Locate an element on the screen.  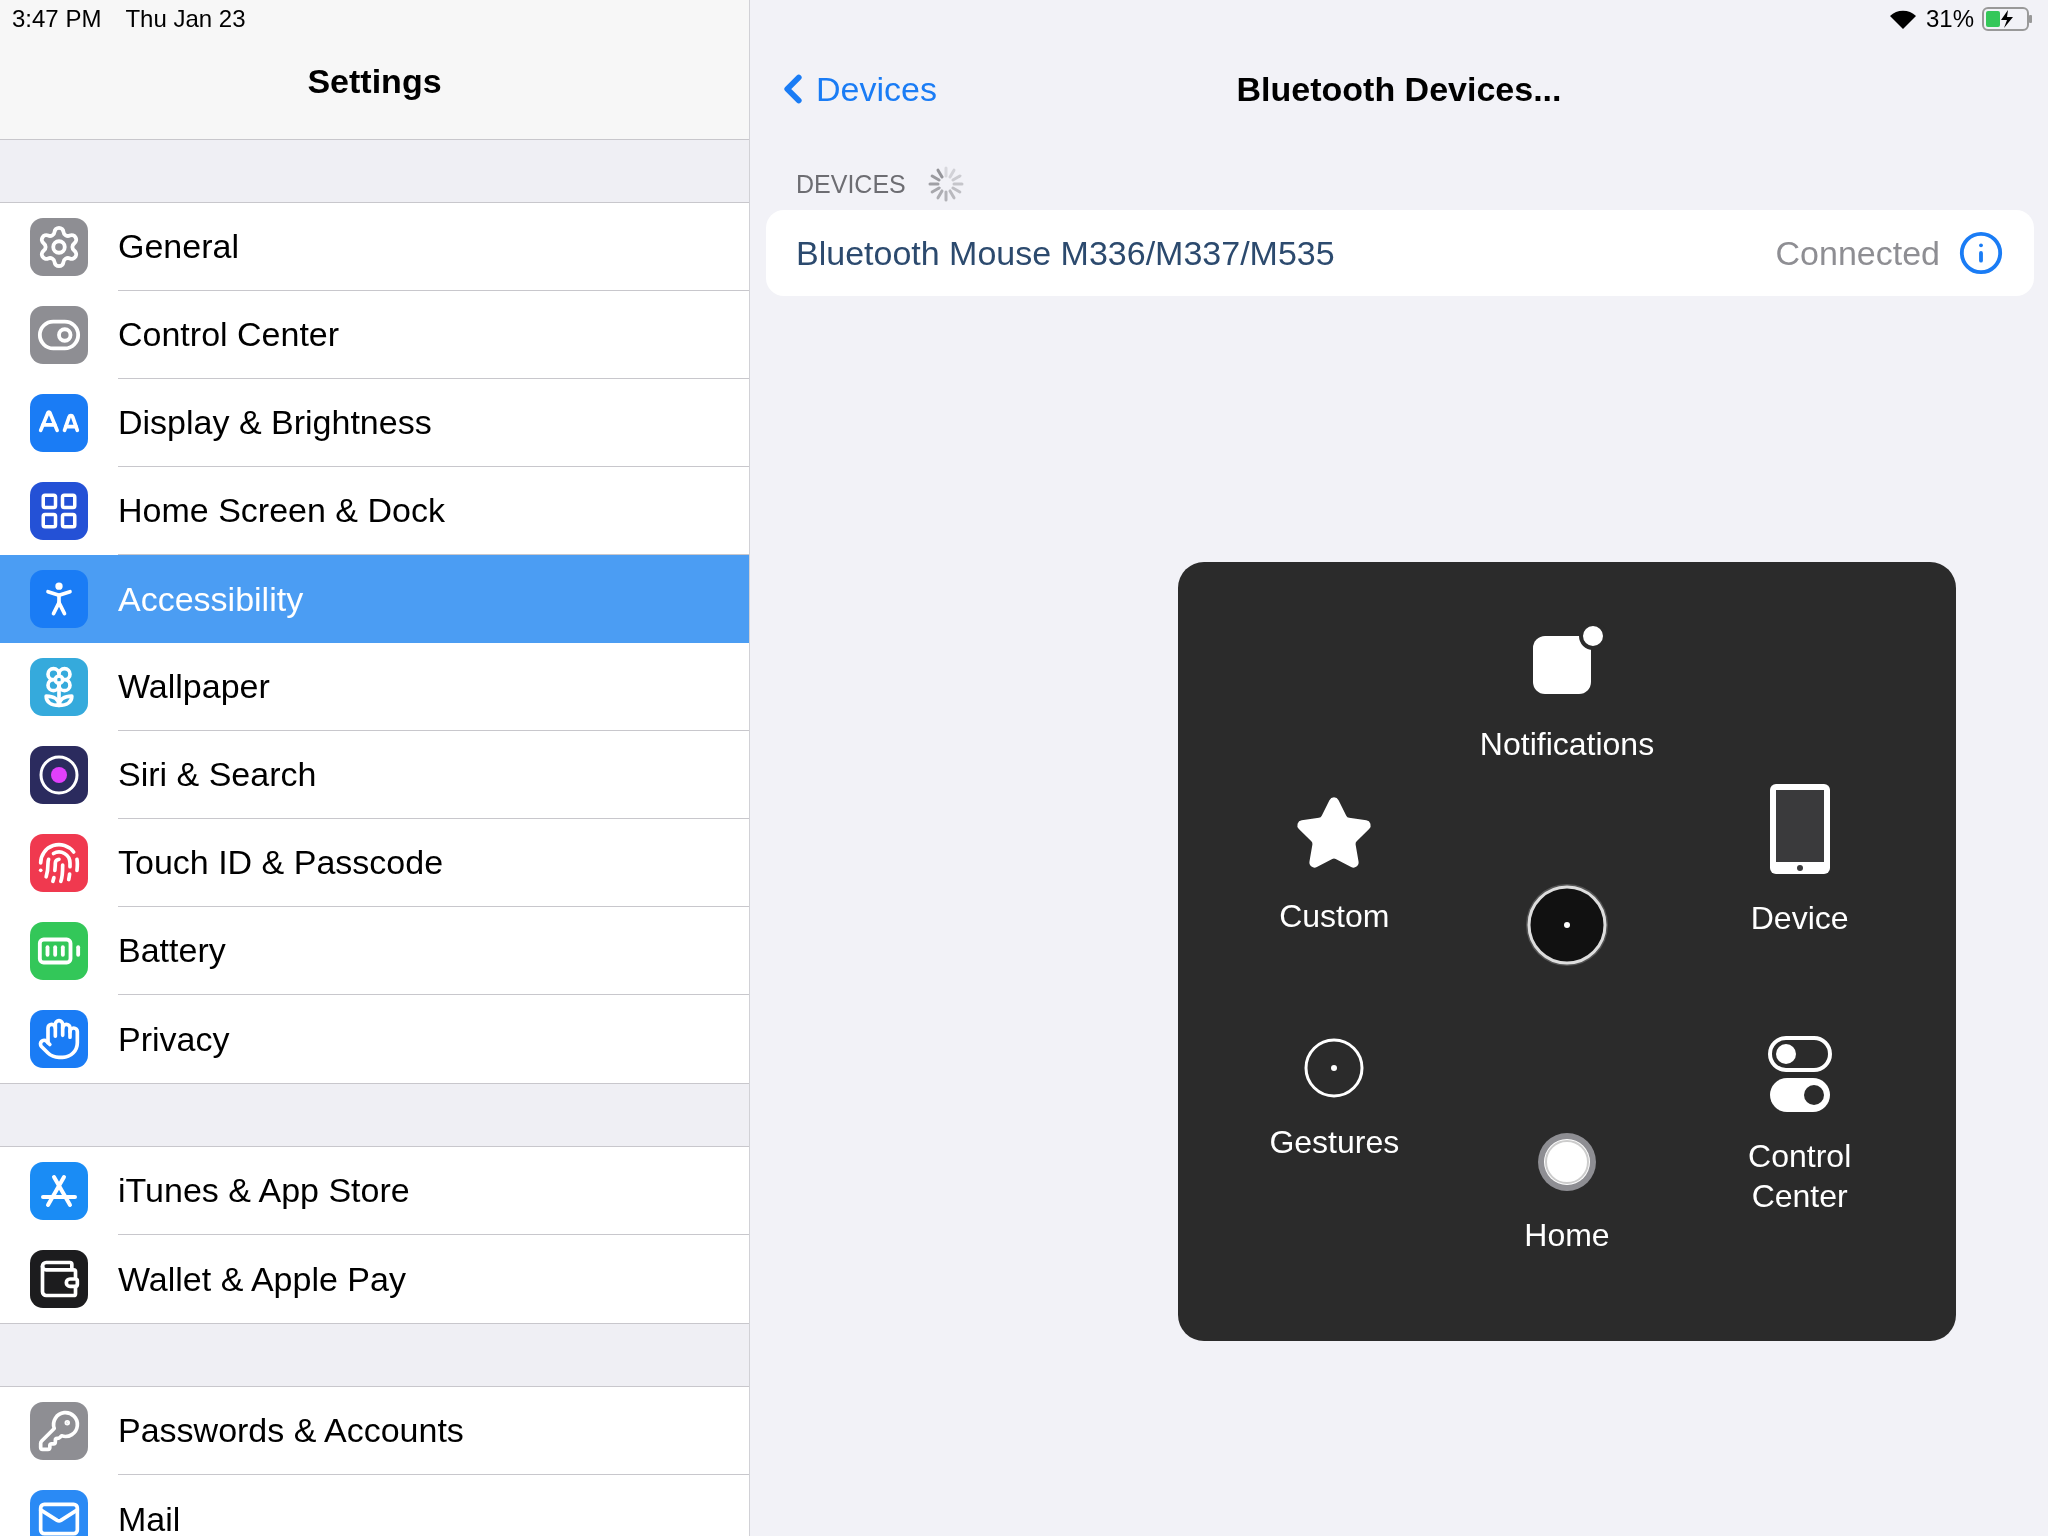
battery-percent: 31% is located at coordinates (1949, 19).